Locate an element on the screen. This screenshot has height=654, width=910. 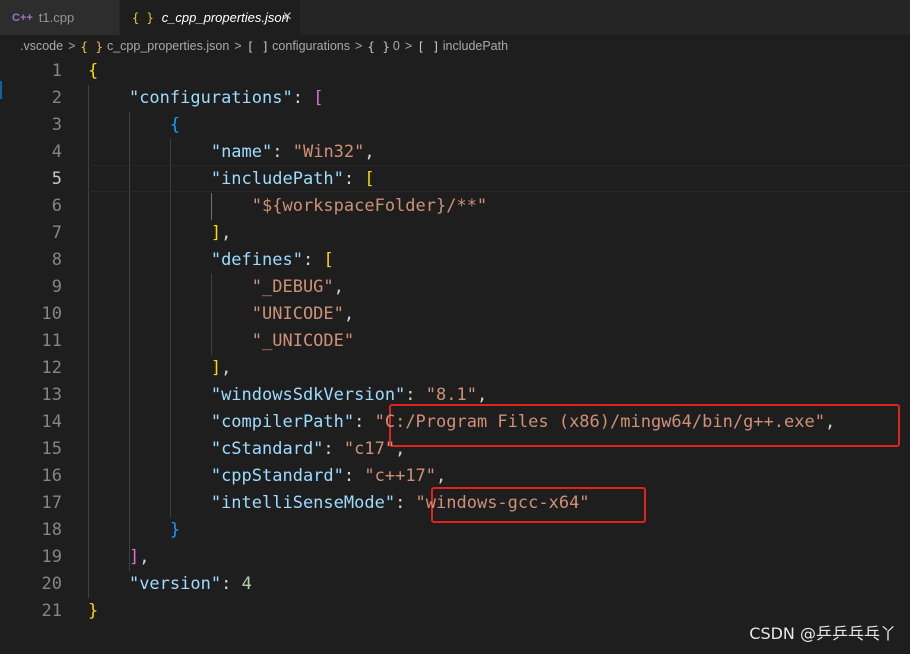
line-number: 6 is located at coordinates (56, 206).